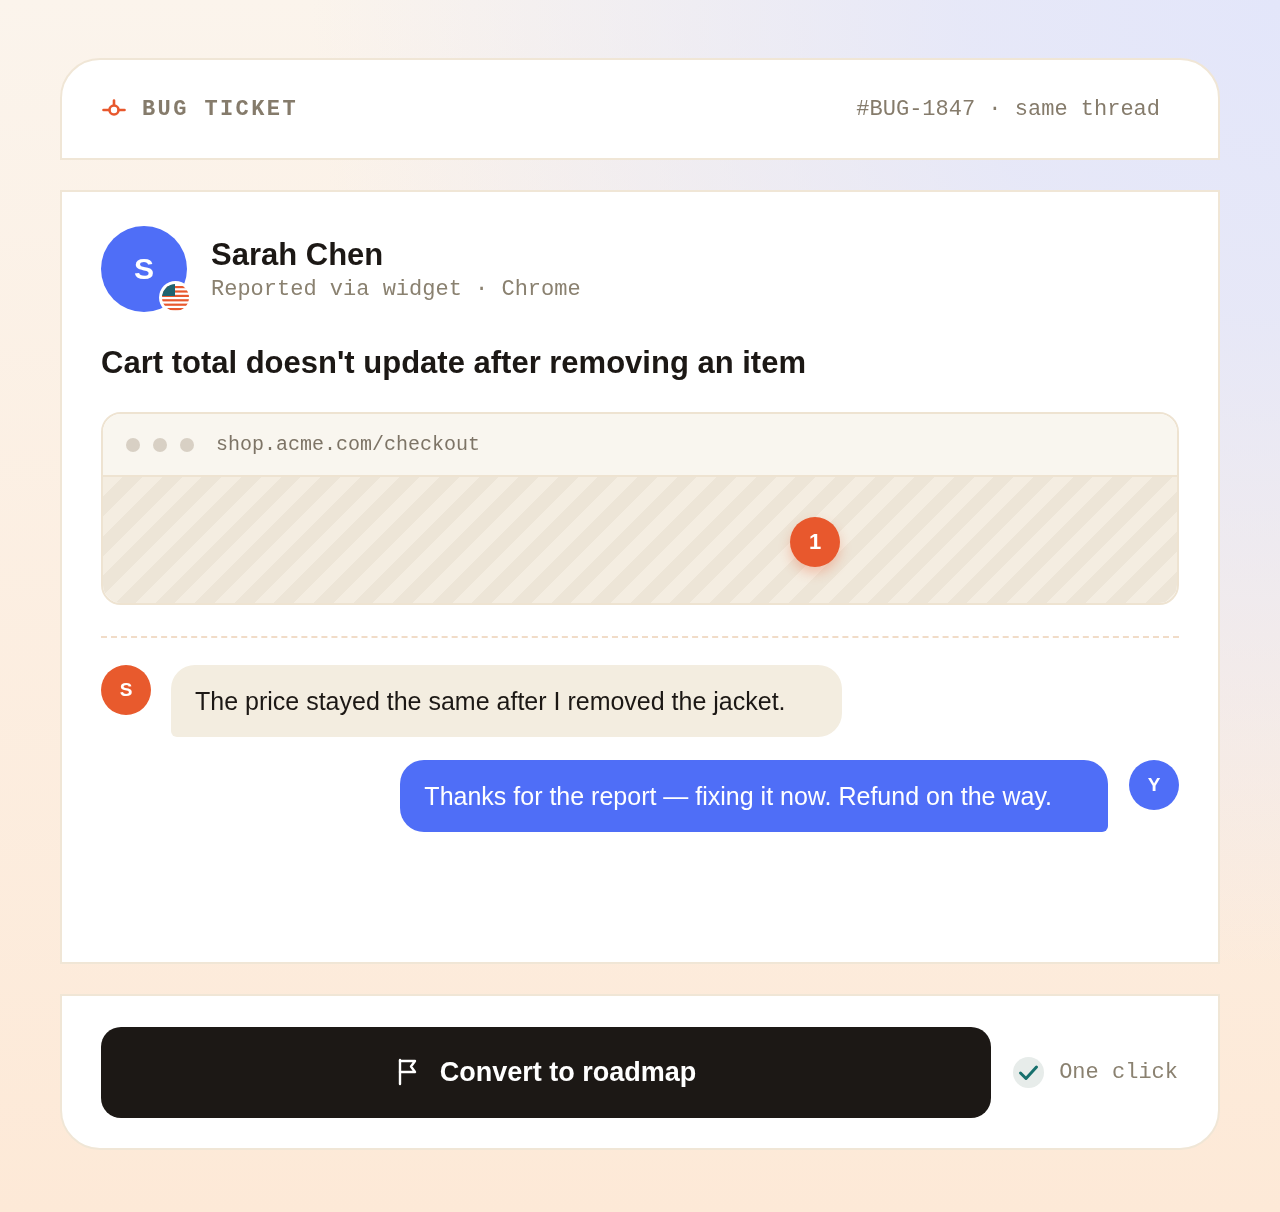 Image resolution: width=1280 pixels, height=1212 pixels. Describe the element at coordinates (506, 701) in the screenshot. I see `message-bubble: The price stayed the same after I removed the jacket.` at that location.